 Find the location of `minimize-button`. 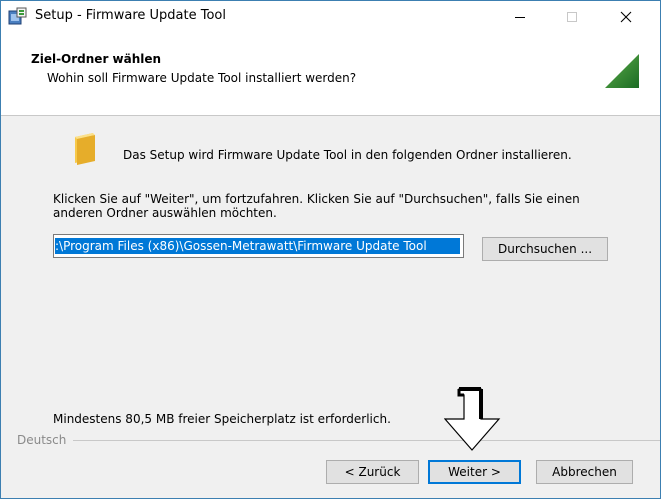

minimize-button is located at coordinates (520, 16).